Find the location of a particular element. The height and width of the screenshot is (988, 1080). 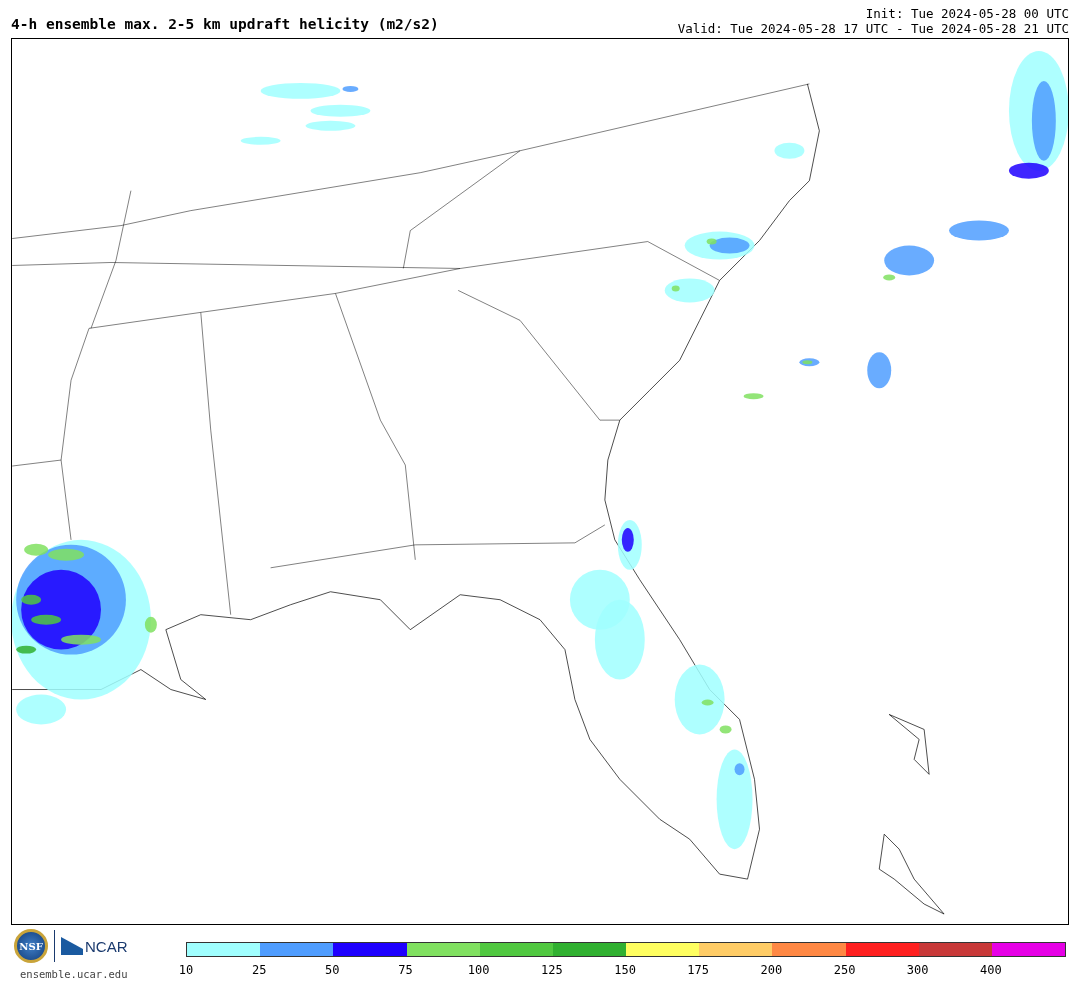

map-title: 4-h ensemble max. 2-5 km updraft helicity (m2/s2) is located at coordinates (225, 25).